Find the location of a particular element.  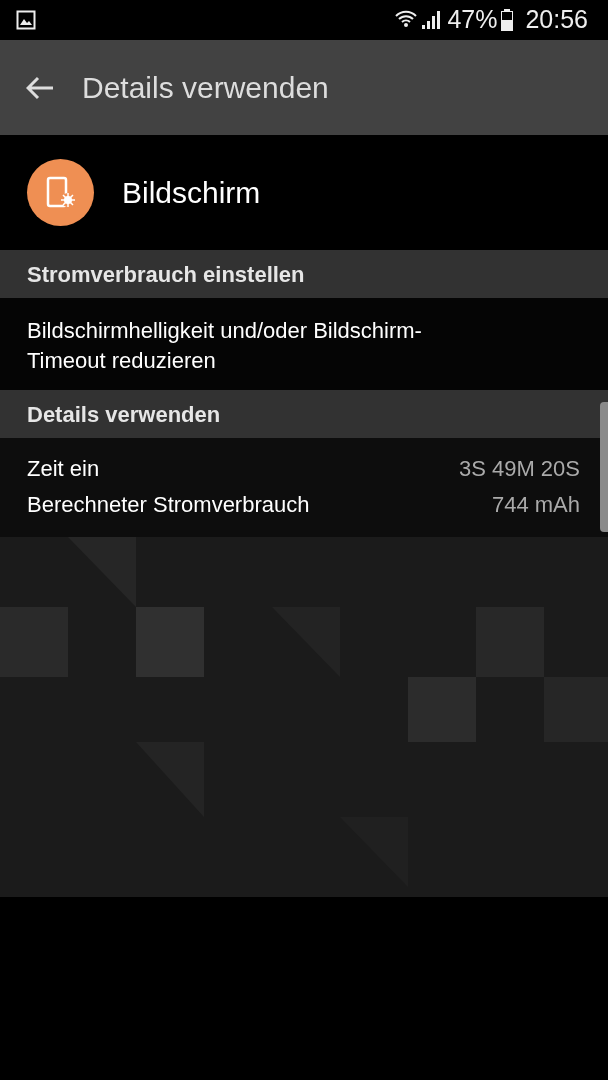

section-header: Details verwenden is located at coordinates (304, 414).